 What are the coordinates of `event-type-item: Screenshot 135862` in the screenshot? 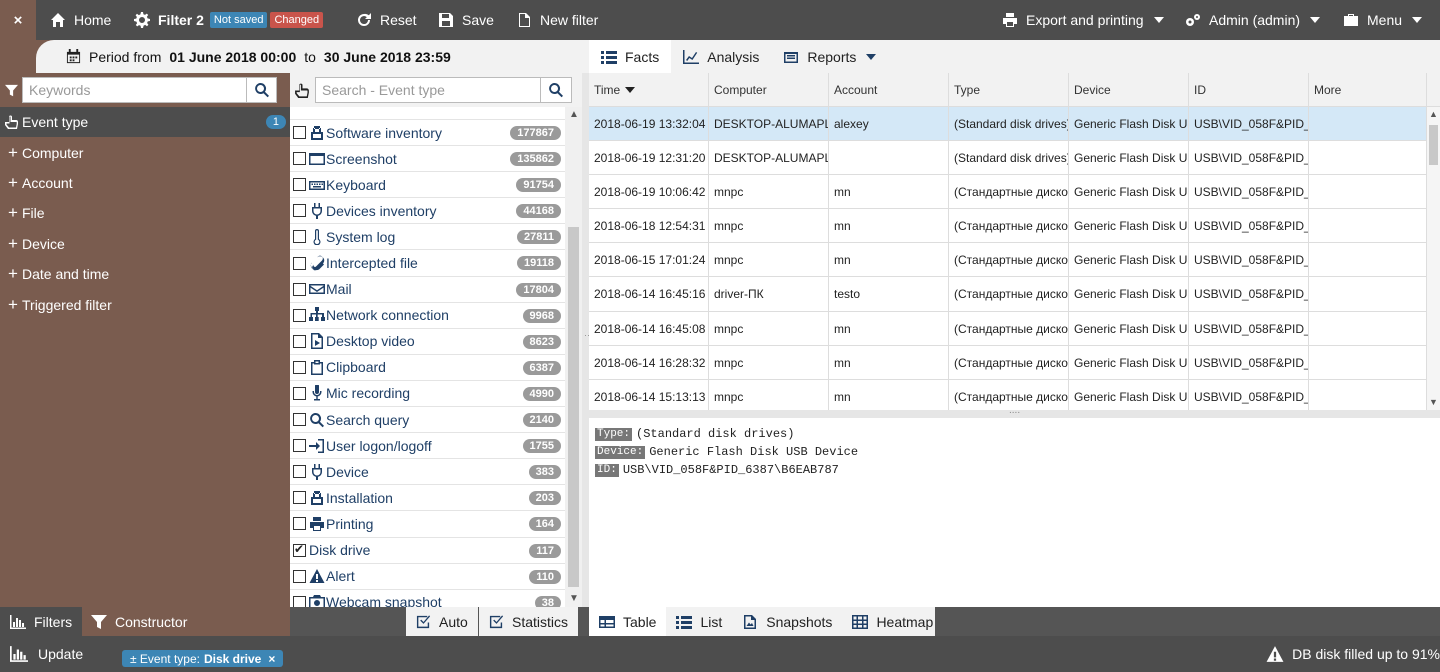 It's located at (427, 159).